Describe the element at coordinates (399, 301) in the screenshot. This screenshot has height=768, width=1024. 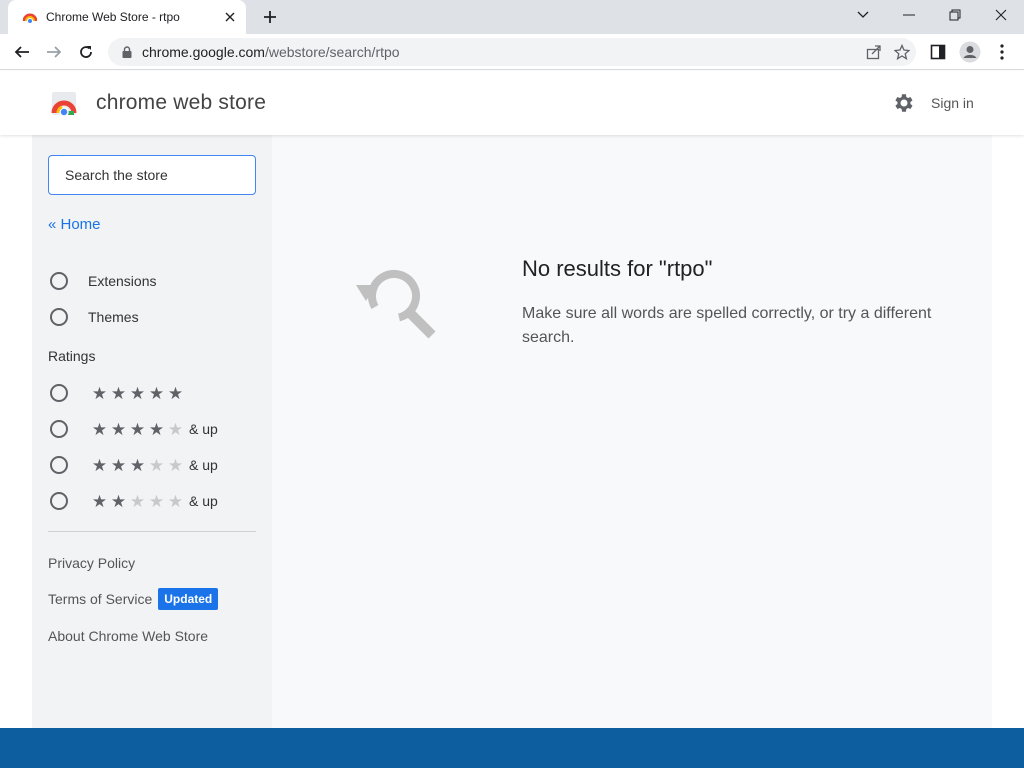
I see `search-no-results-icon` at that location.